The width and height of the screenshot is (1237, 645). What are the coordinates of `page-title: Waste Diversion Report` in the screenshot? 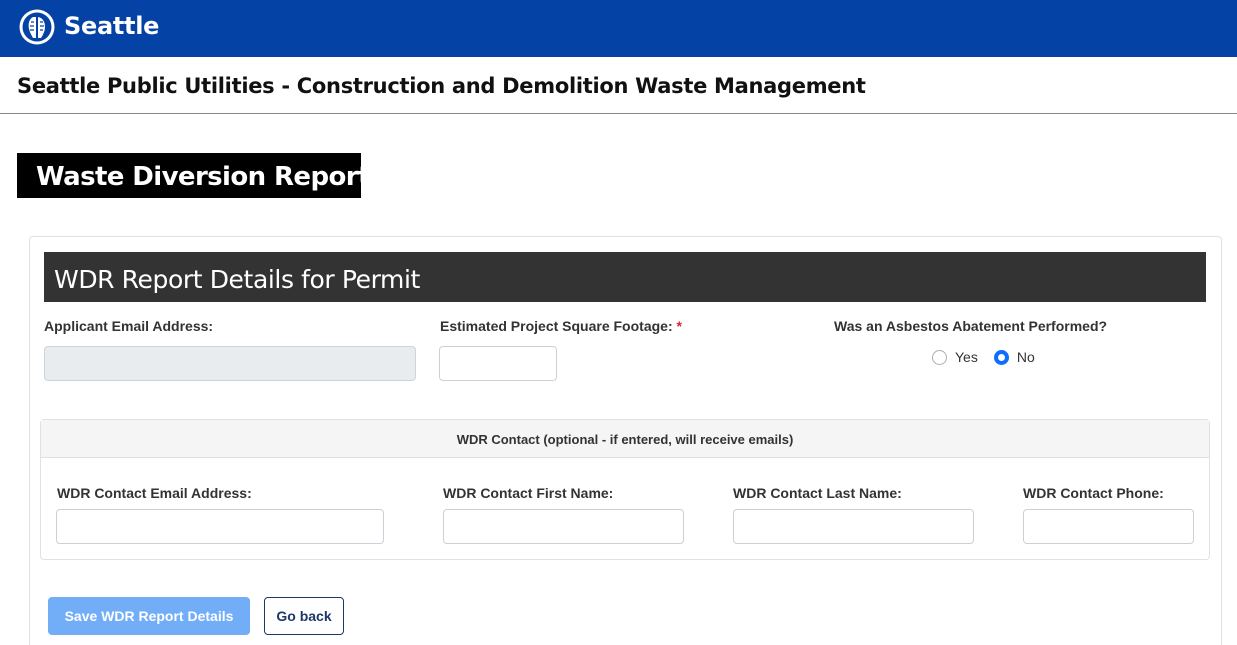 It's located at (193, 175).